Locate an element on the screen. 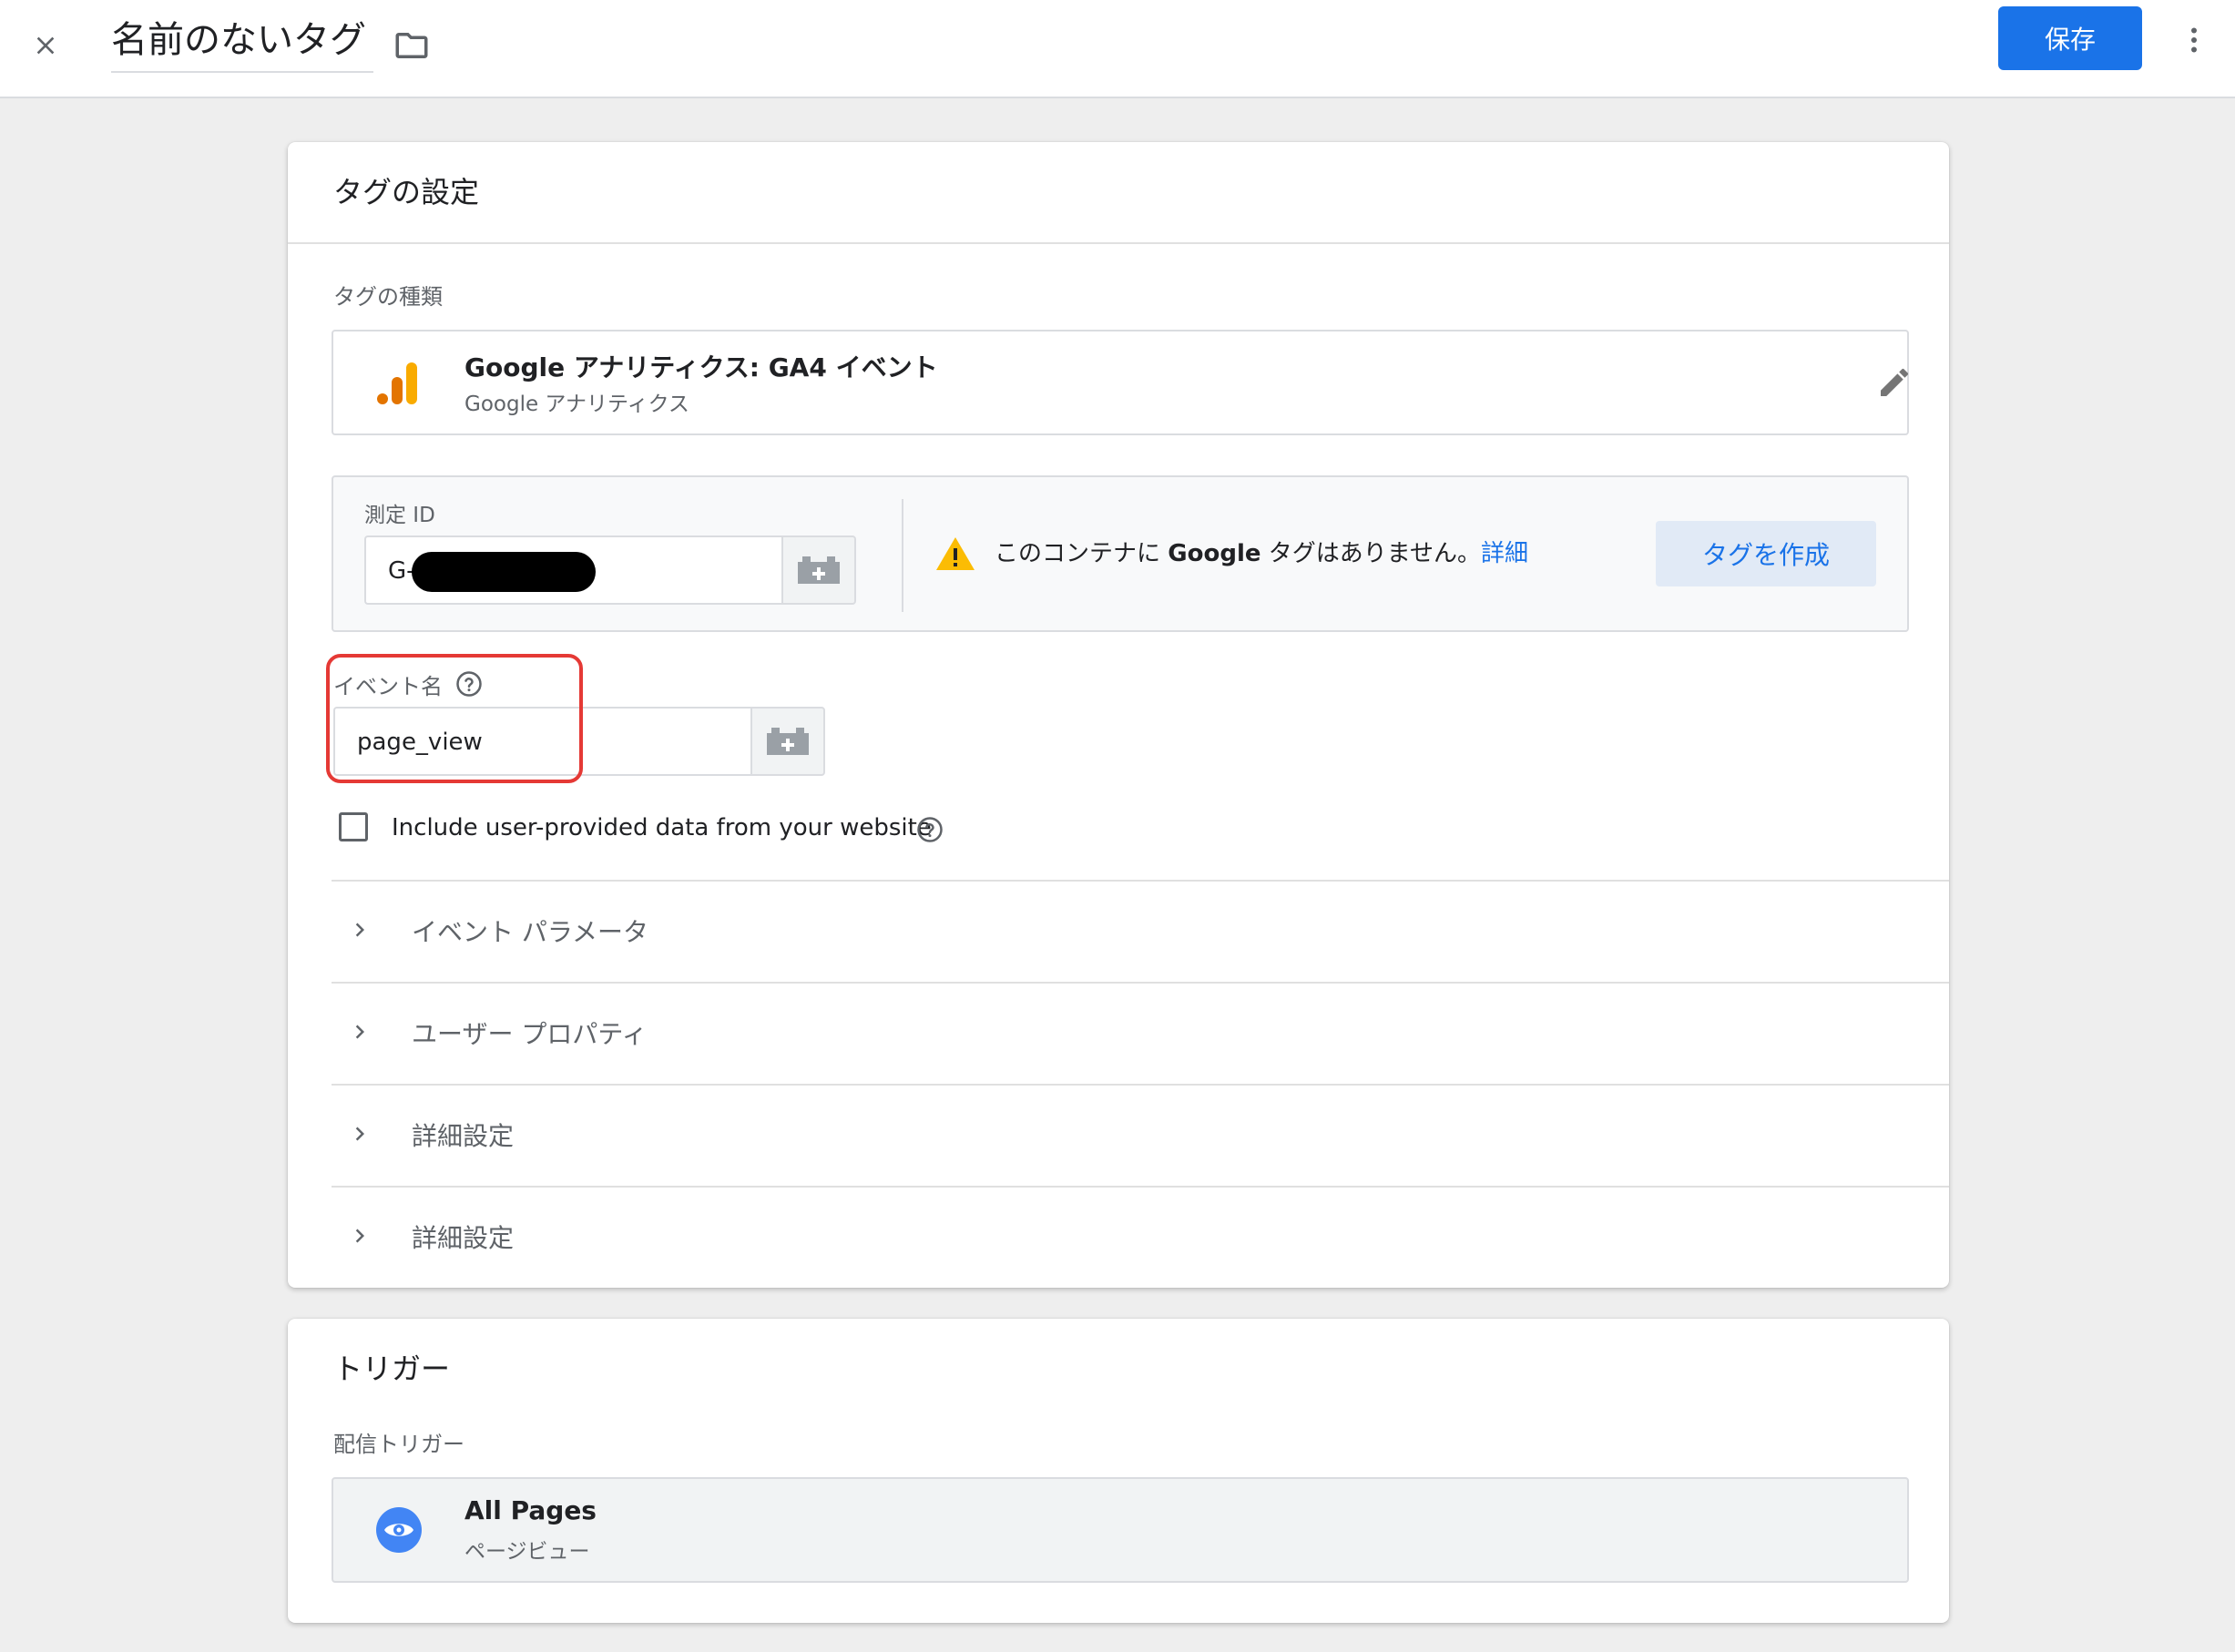 The height and width of the screenshot is (1652, 2235). top-bar: 名前のないタグ 保存 is located at coordinates (1117, 49).